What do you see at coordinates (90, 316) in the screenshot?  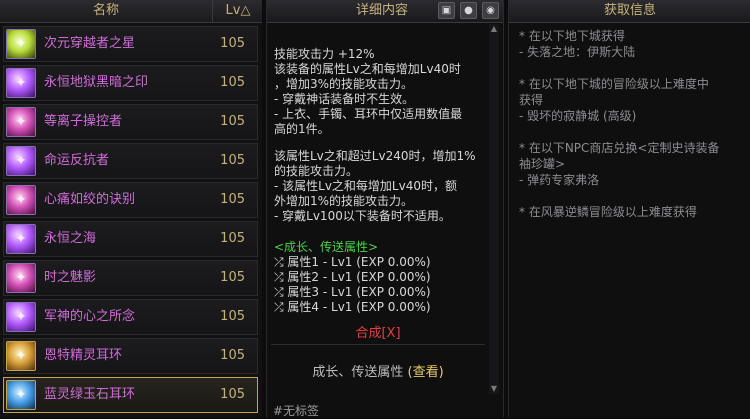 I see `item-name: 军神的心之所念` at bounding box center [90, 316].